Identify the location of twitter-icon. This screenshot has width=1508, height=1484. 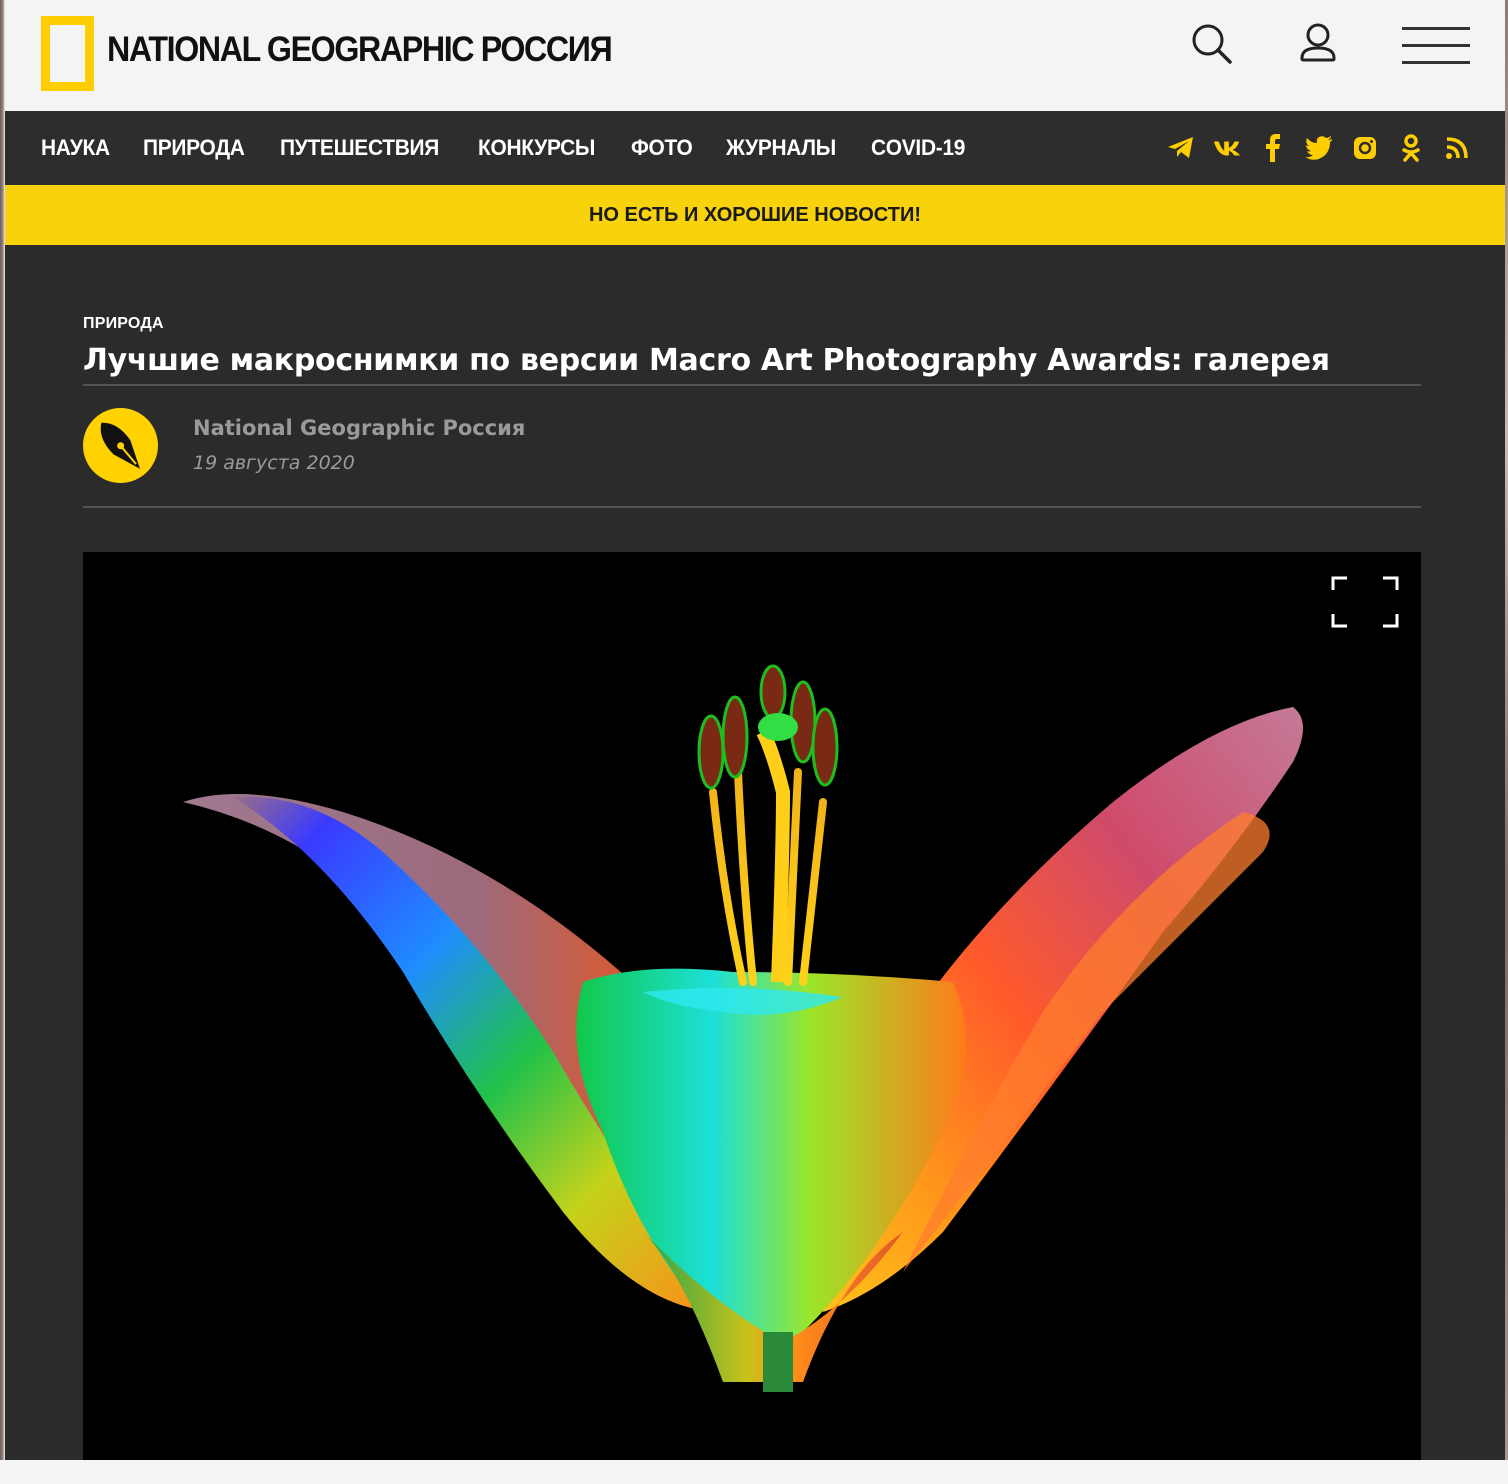
(1319, 148).